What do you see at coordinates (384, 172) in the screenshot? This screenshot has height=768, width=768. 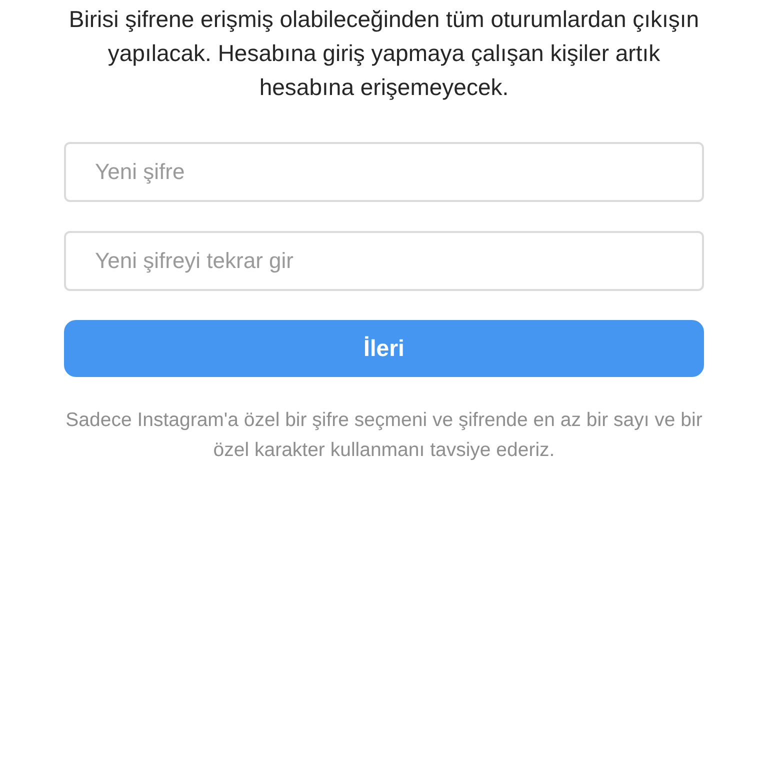 I see `password-field: Yeni şifre` at bounding box center [384, 172].